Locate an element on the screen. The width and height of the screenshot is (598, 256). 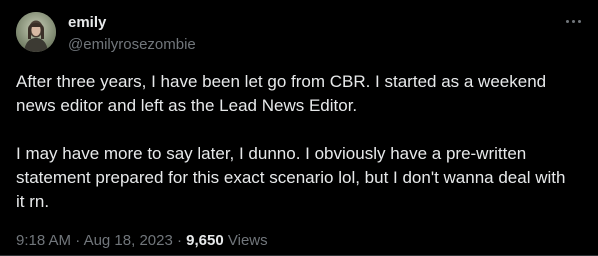
author-display-name: emily is located at coordinates (132, 22).